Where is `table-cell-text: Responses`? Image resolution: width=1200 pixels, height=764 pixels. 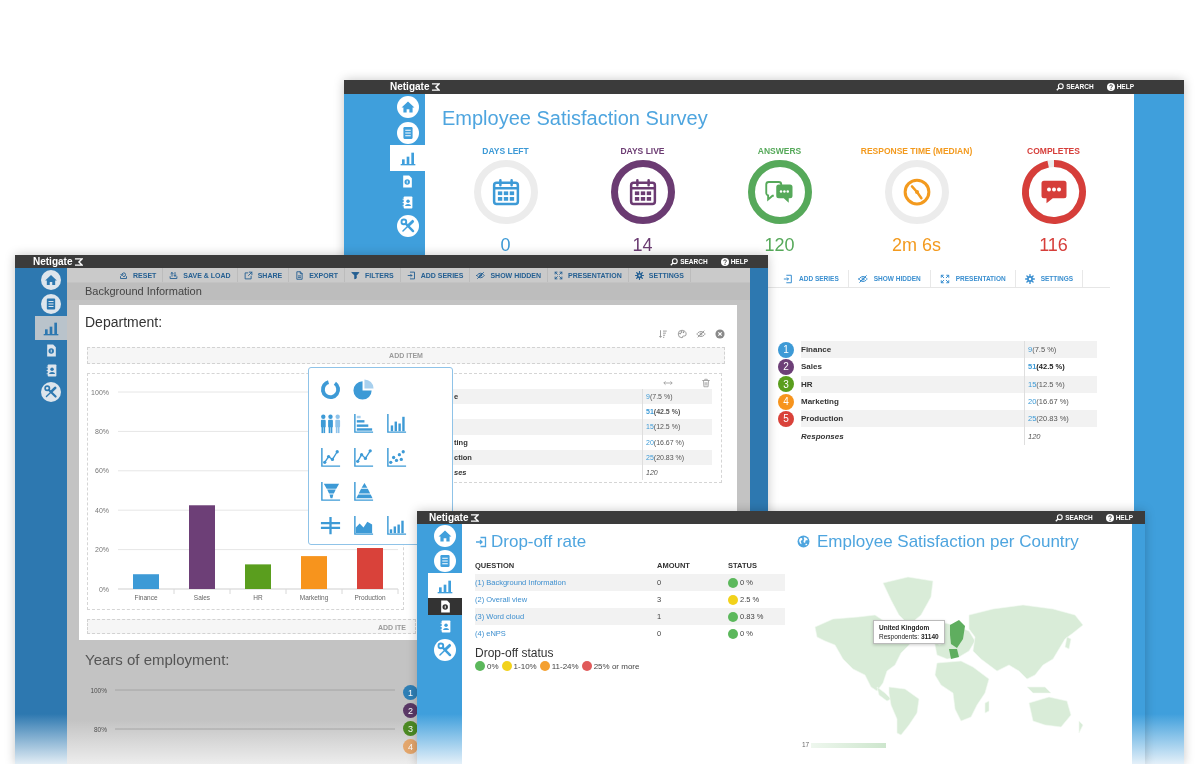 table-cell-text: Responses is located at coordinates (823, 436).